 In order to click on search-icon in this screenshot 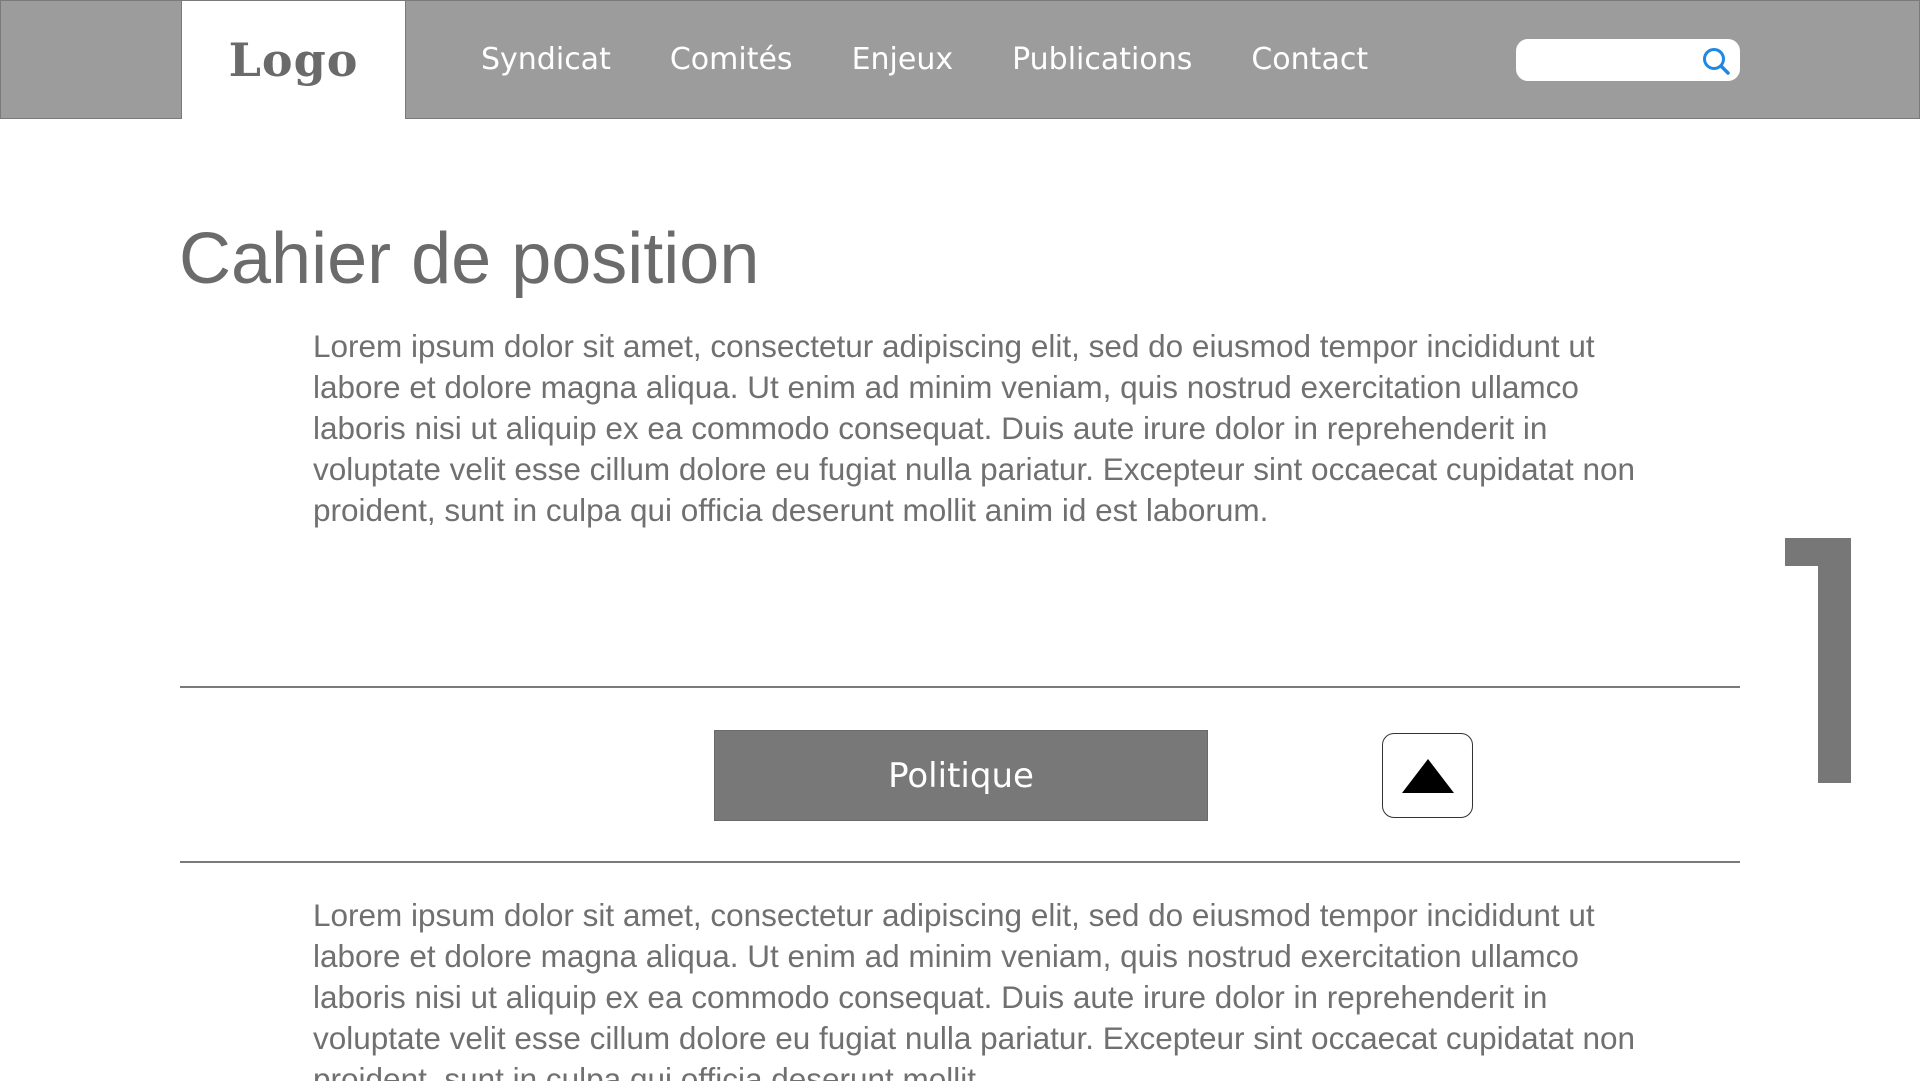, I will do `click(1716, 61)`.